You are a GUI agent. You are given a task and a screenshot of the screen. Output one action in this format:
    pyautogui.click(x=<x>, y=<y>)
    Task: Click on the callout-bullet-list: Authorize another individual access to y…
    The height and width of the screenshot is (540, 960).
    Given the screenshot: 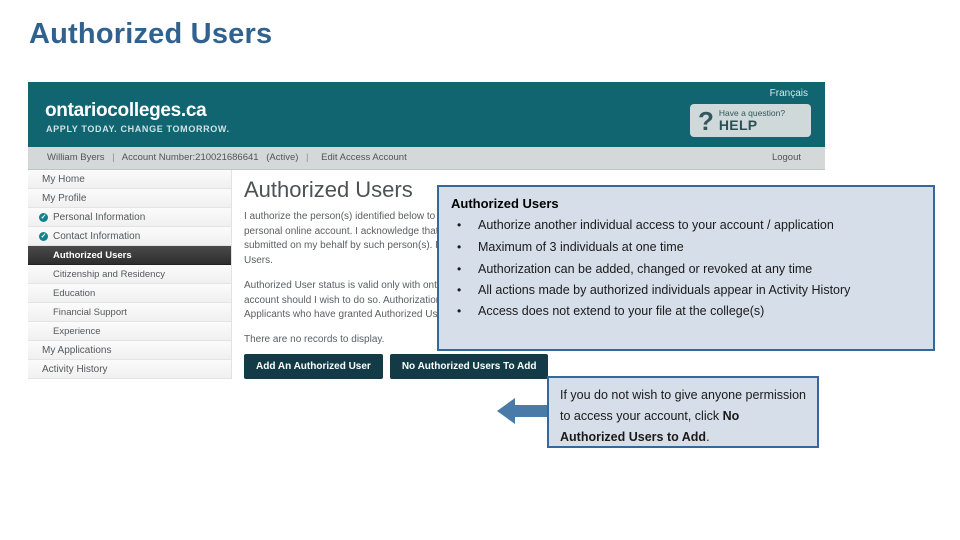 What is the action you would take?
    pyautogui.click(x=686, y=268)
    